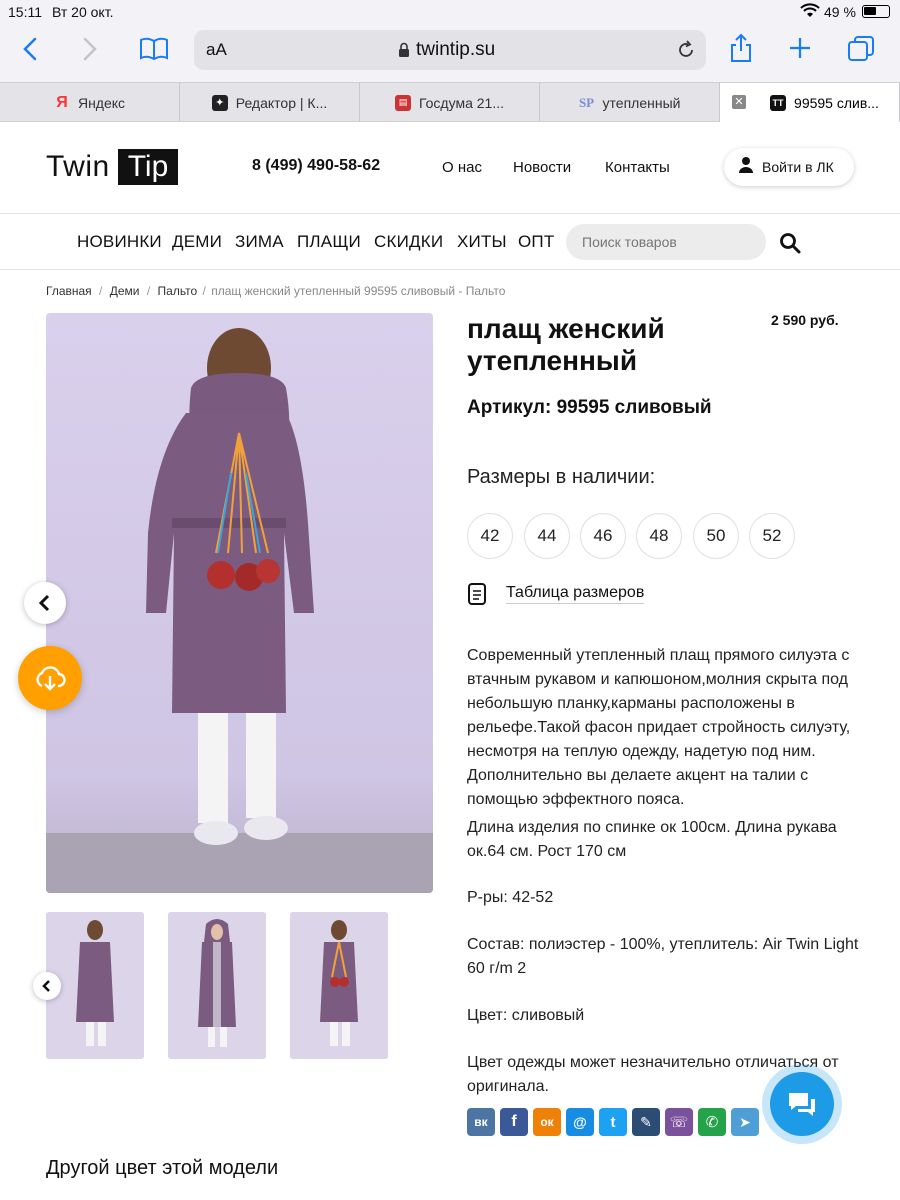 This screenshot has width=900, height=1200. I want to click on phone-number: 8 (499) 490-58-62, so click(316, 166).